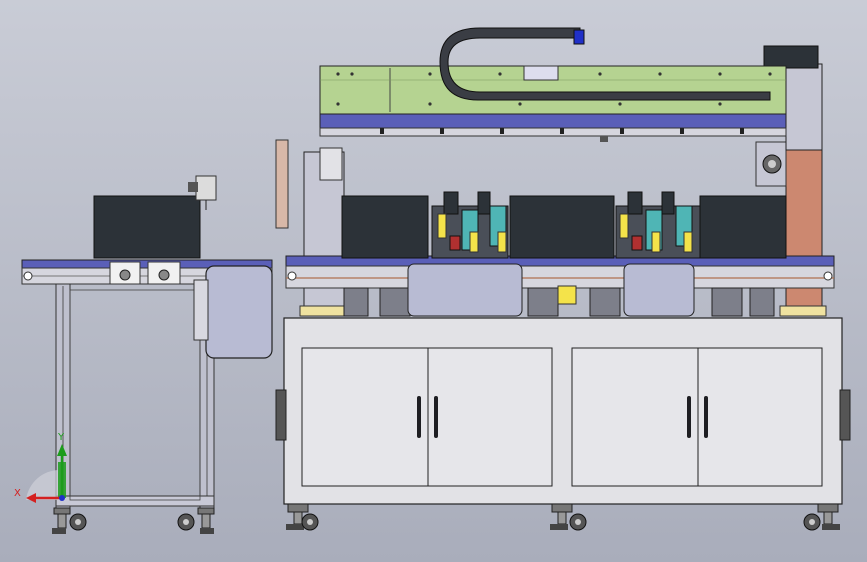  What do you see at coordinates (553, 121) in the screenshot?
I see `gantry-beam` at bounding box center [553, 121].